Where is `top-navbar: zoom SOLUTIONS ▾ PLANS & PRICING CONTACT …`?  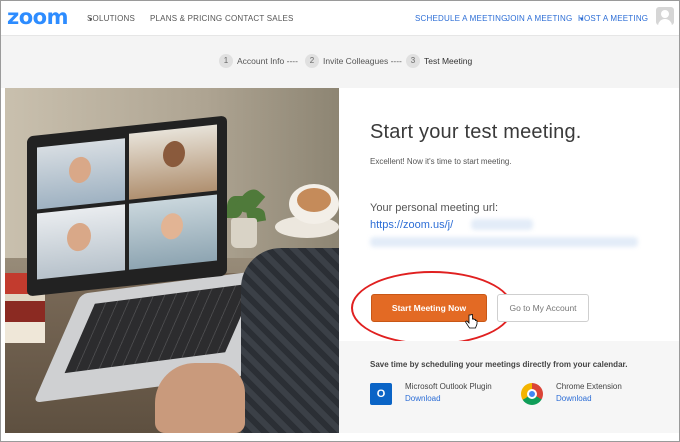 top-navbar: zoom SOLUTIONS ▾ PLANS & PRICING CONTACT … is located at coordinates (340, 18).